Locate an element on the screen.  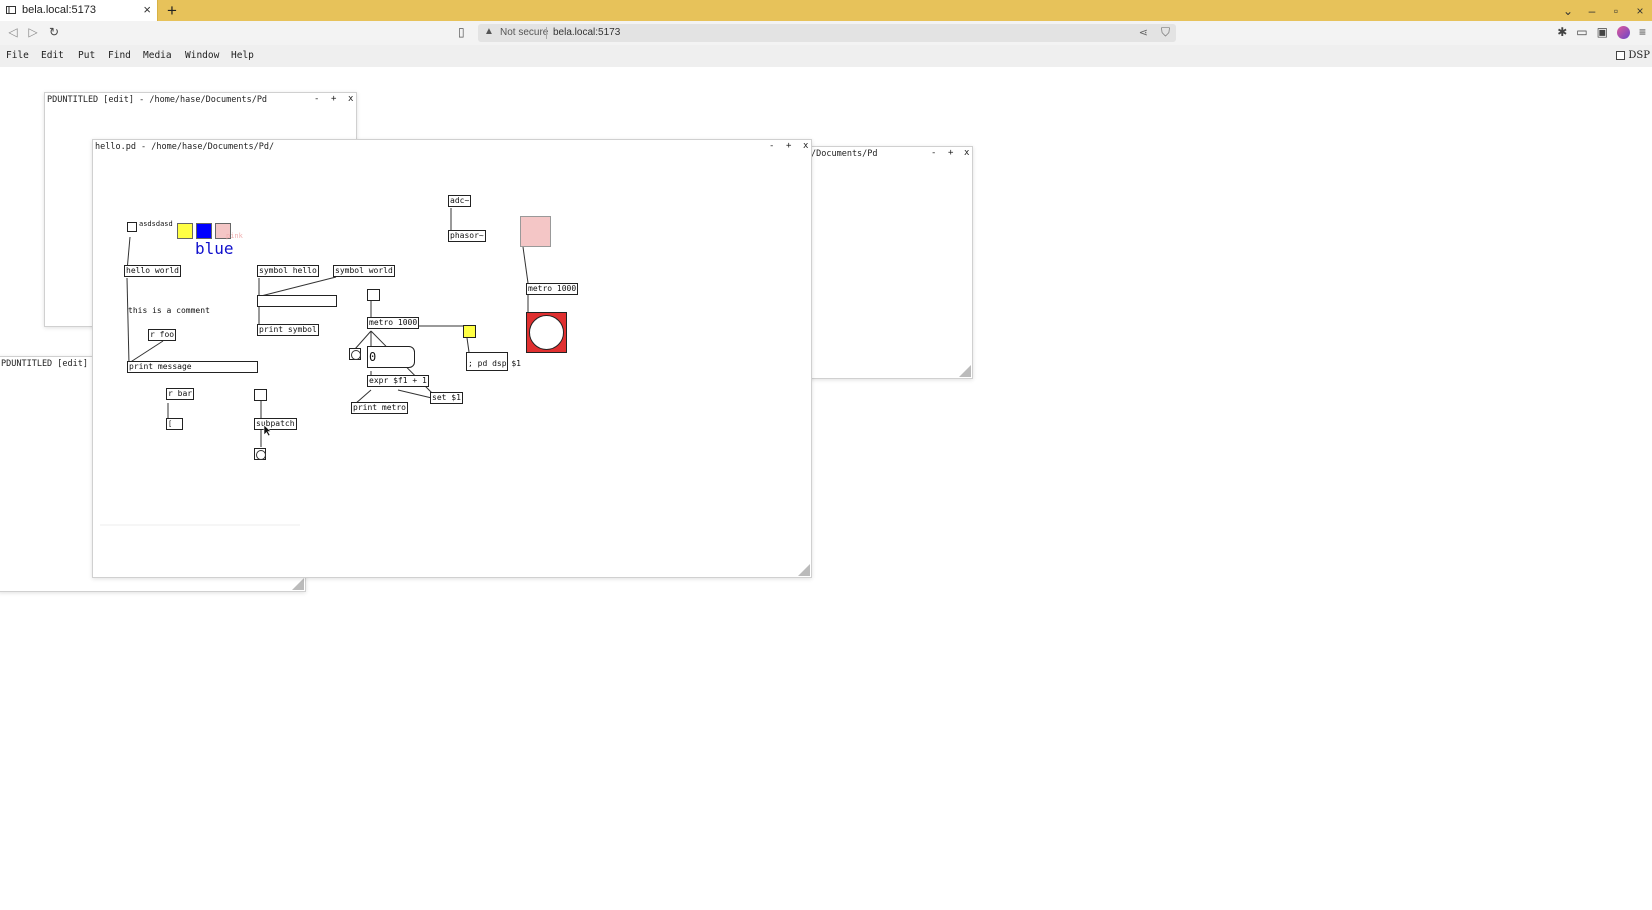
main-menu-icon: ≡ is located at coordinates (1642, 32).